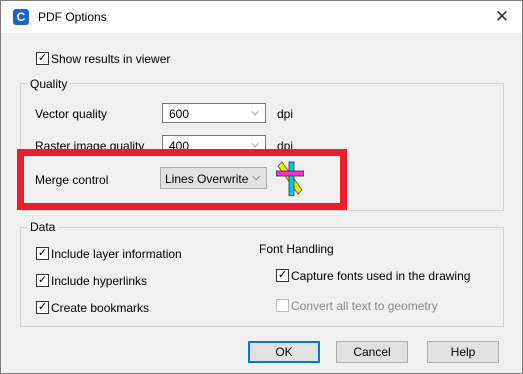  Describe the element at coordinates (21, 17) in the screenshot. I see `app-icon: C` at that location.